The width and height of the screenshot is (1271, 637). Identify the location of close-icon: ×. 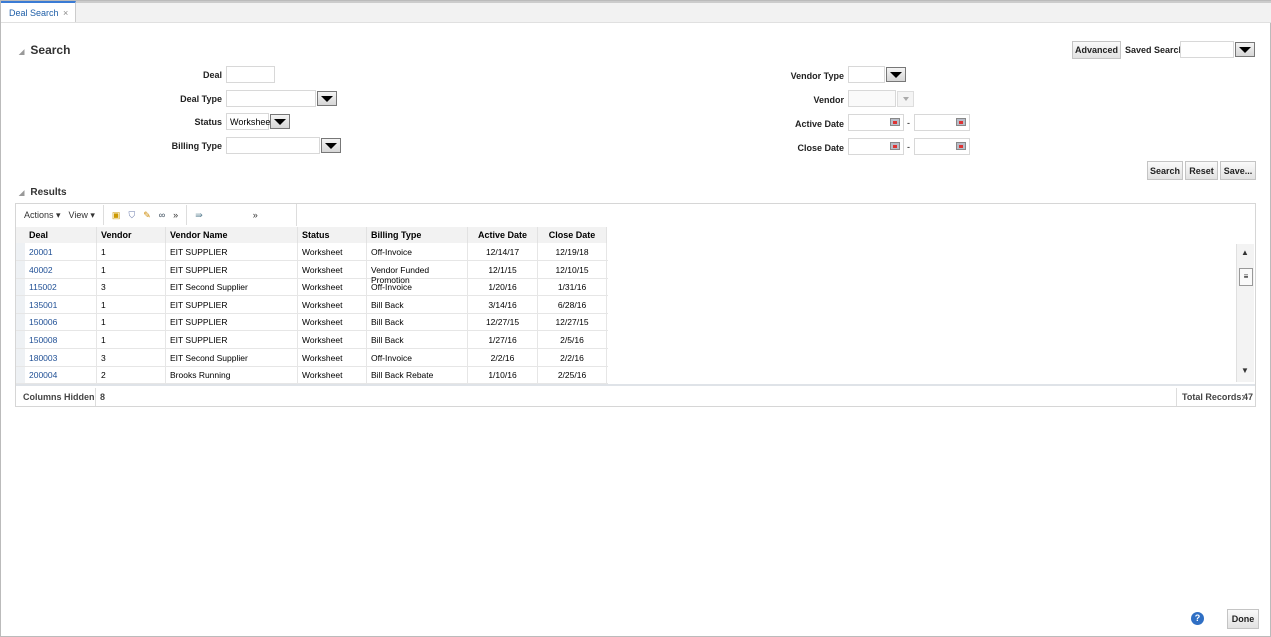
(65, 13).